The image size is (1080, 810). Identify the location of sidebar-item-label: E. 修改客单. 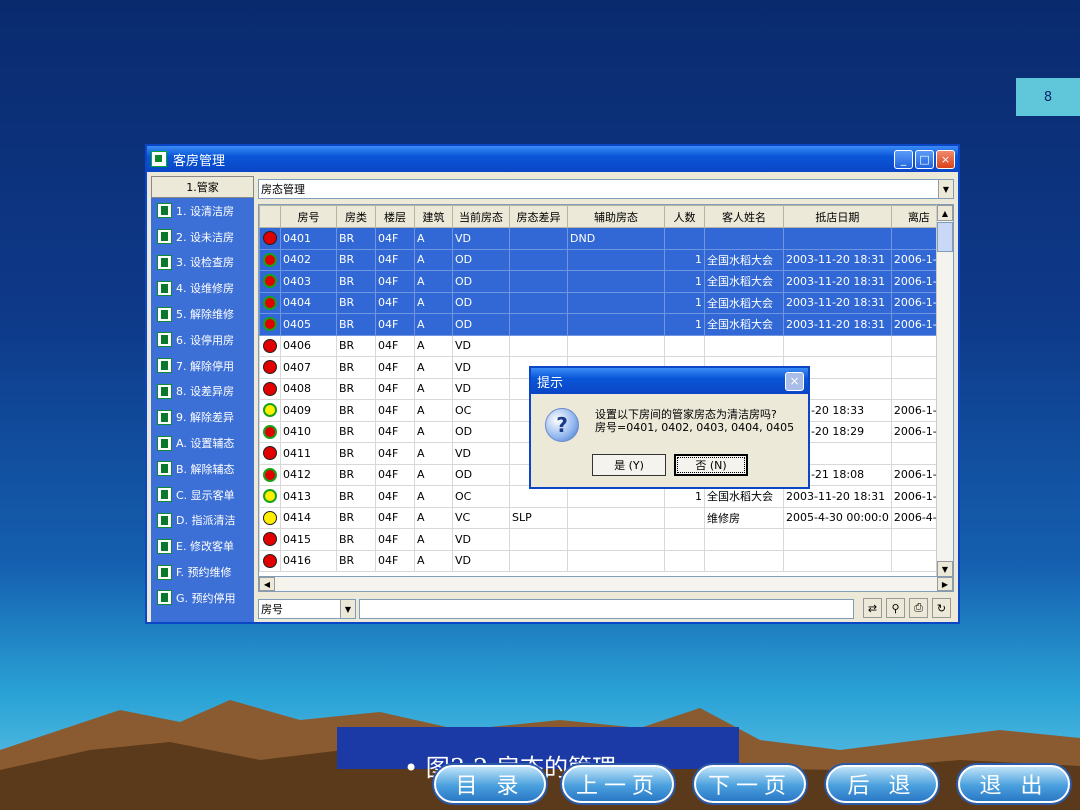
(205, 547).